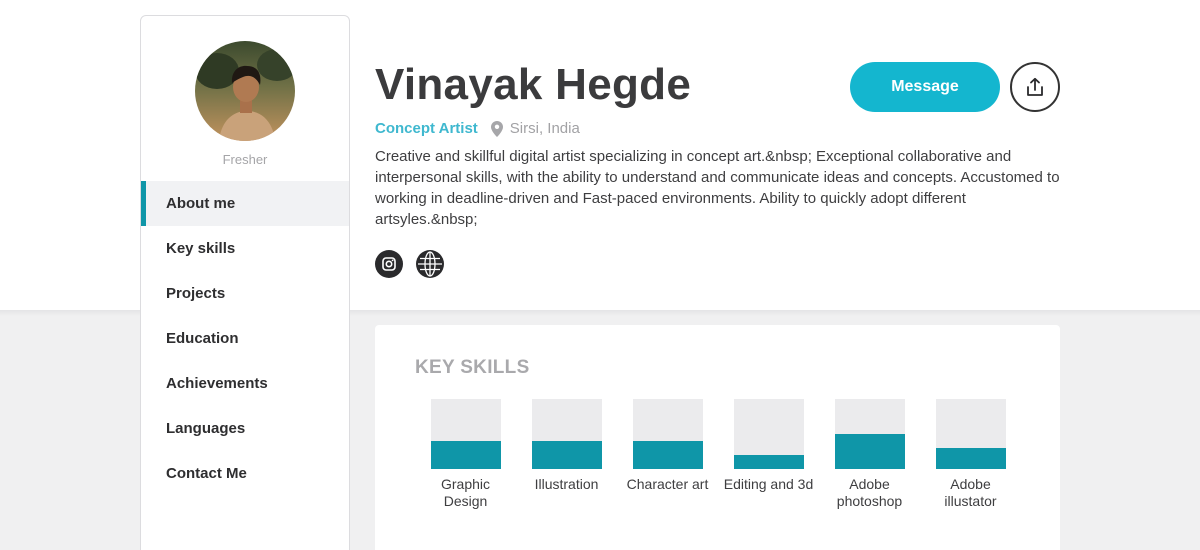  Describe the element at coordinates (245, 428) in the screenshot. I see `sidebar-item-languages: Languages` at that location.